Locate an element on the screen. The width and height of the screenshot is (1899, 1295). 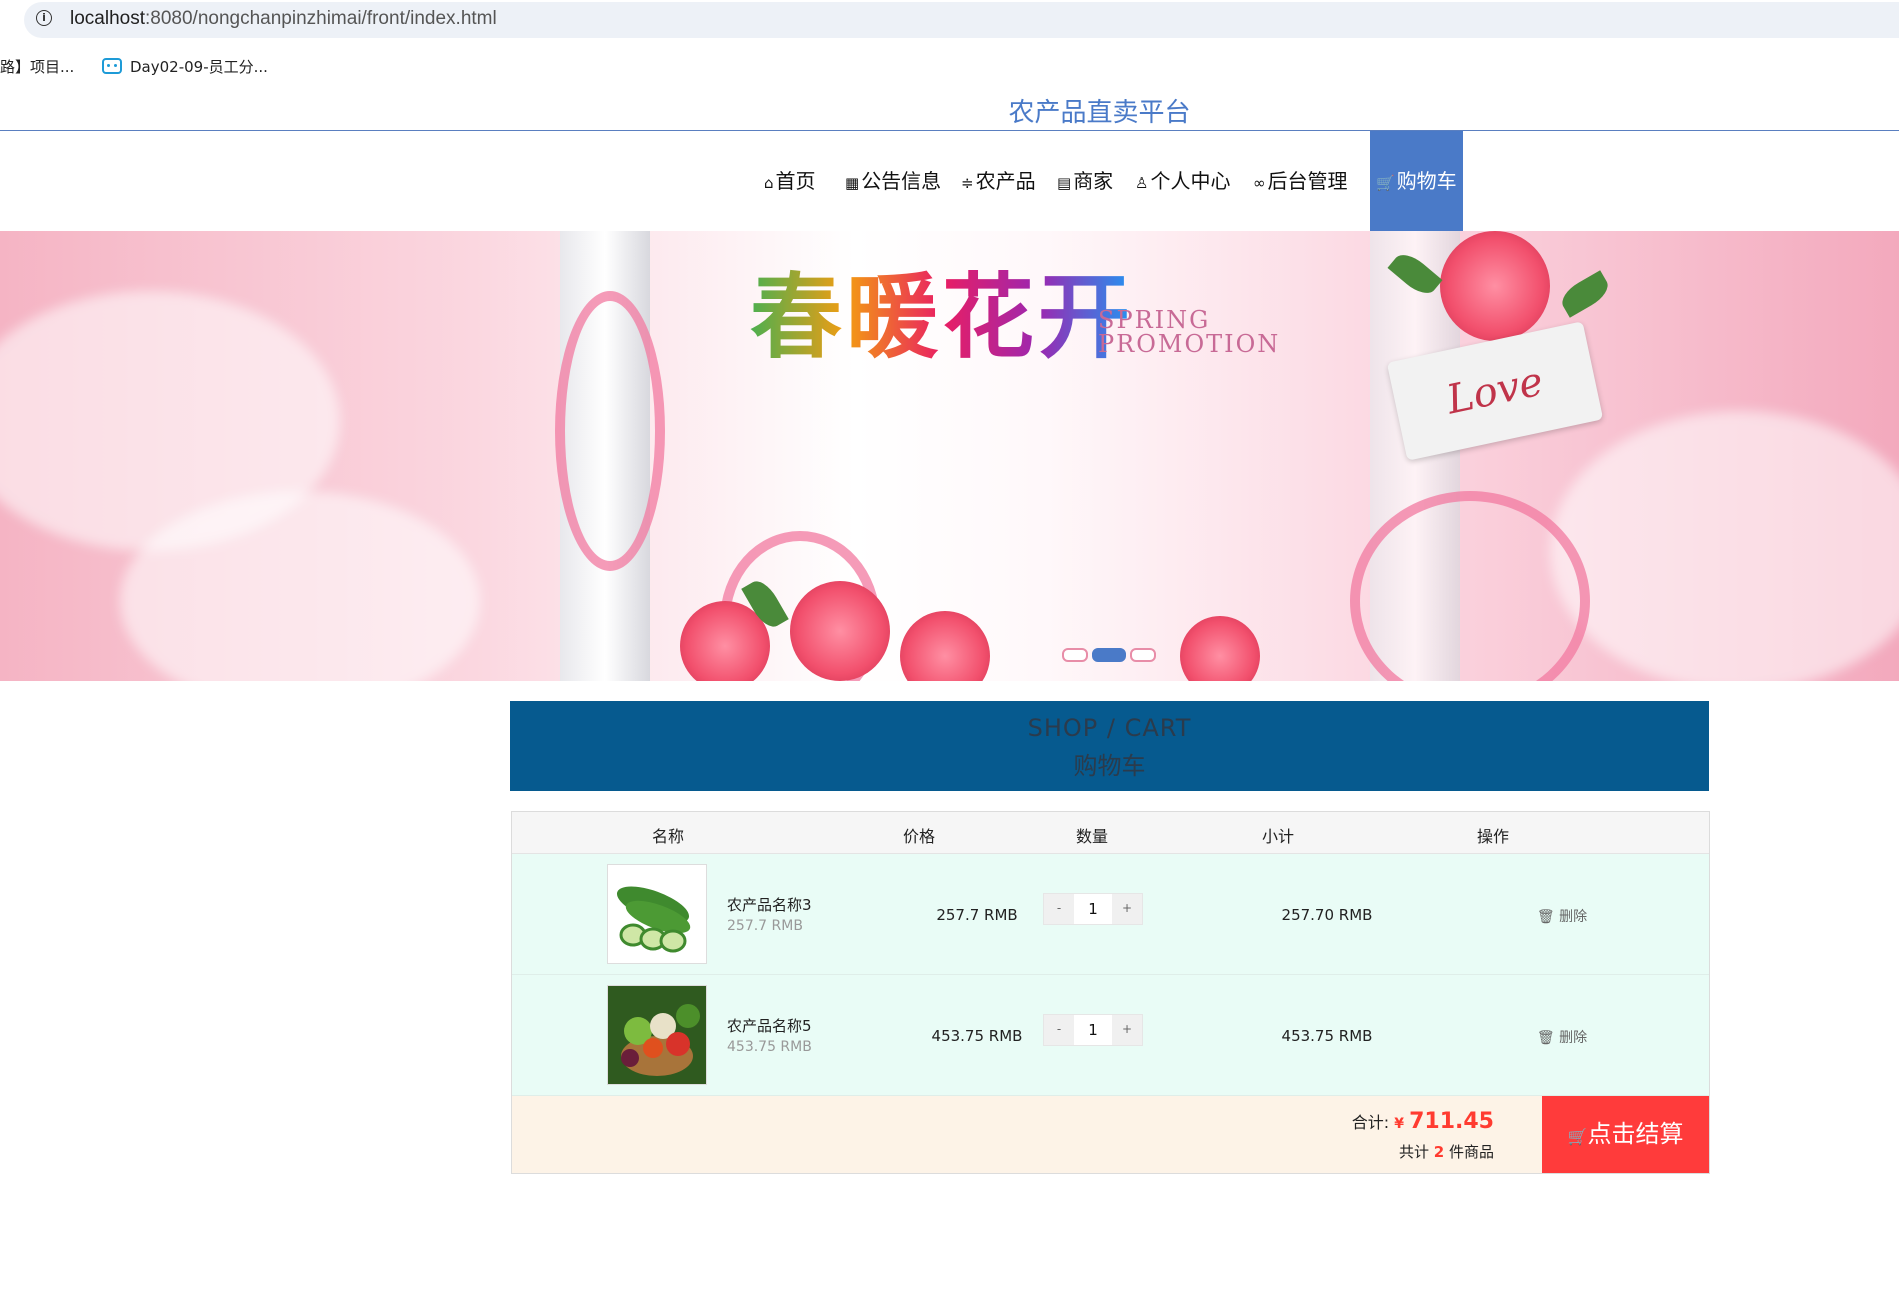
product-name: 农产品名称3 is located at coordinates (769, 904).